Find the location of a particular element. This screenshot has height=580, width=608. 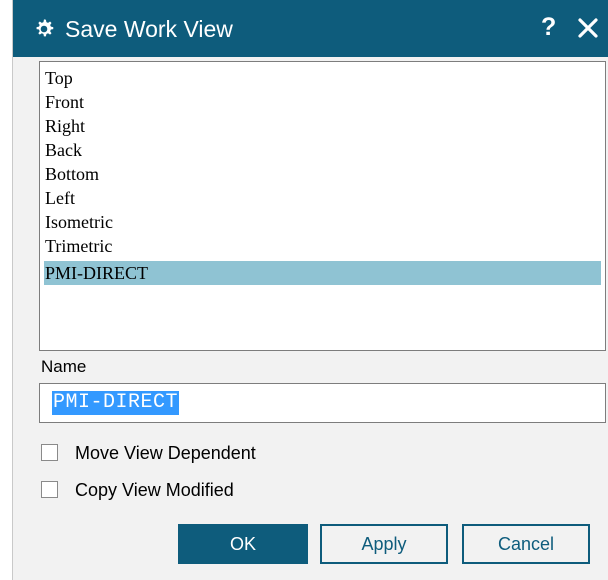

list-item-right: Right is located at coordinates (322, 126).